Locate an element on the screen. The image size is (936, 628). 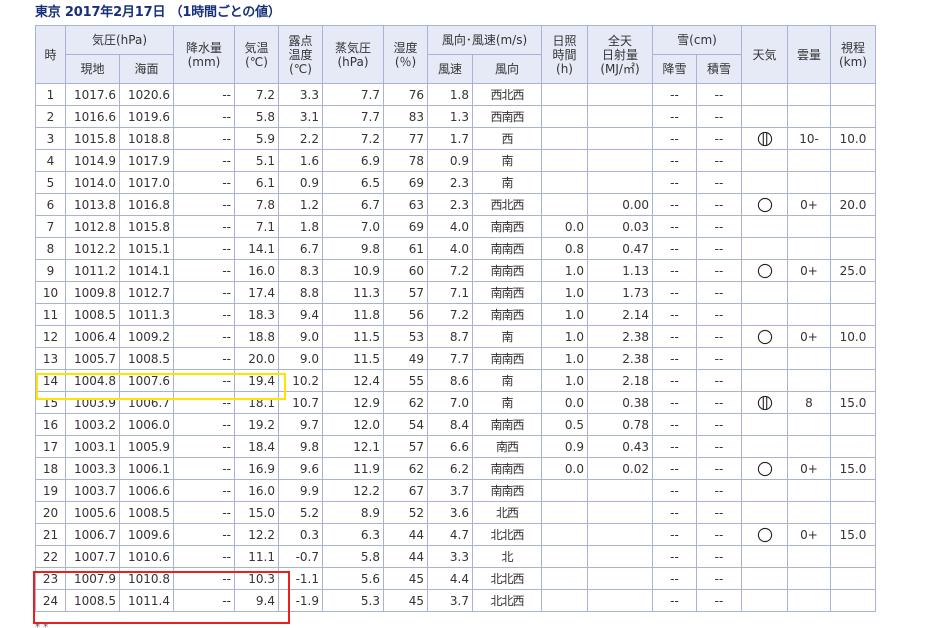
hour-cell: 15 is located at coordinates (50, 402).